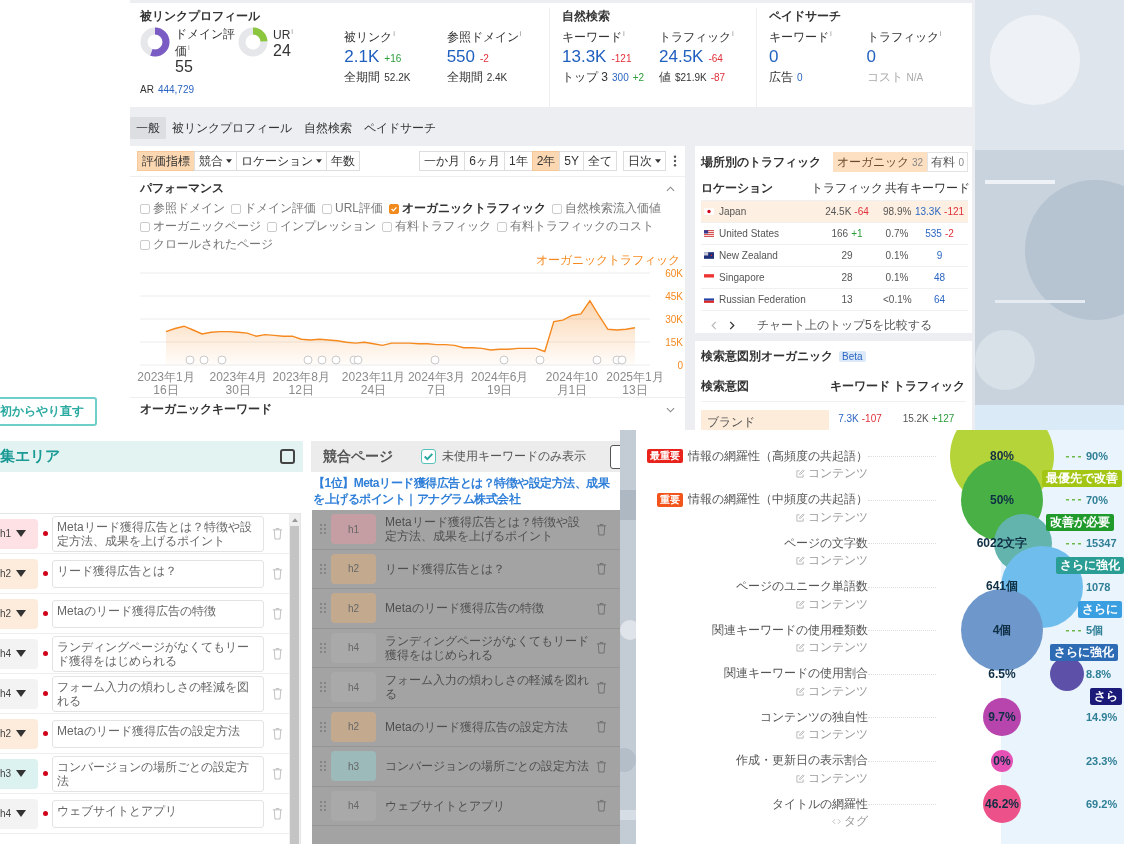 This screenshot has width=1124, height=844. What do you see at coordinates (939, 255) in the screenshot?
I see `keyword-link: 9` at bounding box center [939, 255].